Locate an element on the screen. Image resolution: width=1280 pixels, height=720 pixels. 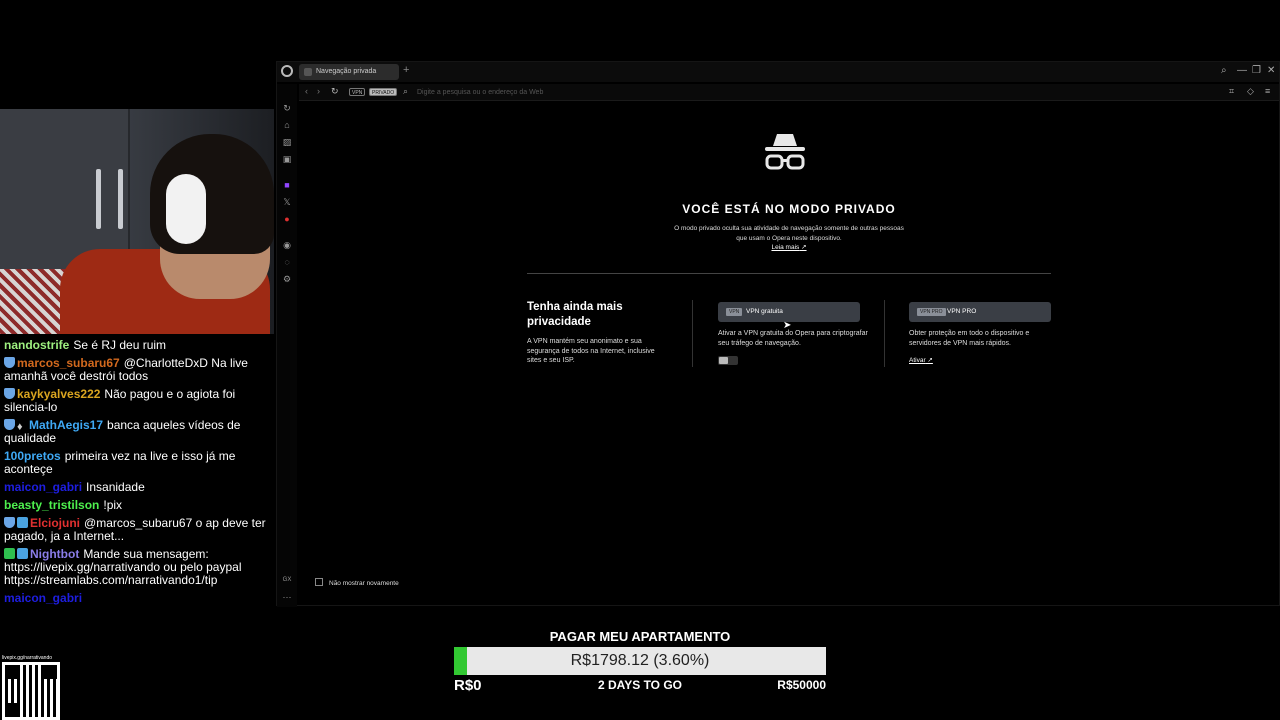
chat-text: !pix is located at coordinates (113, 505).